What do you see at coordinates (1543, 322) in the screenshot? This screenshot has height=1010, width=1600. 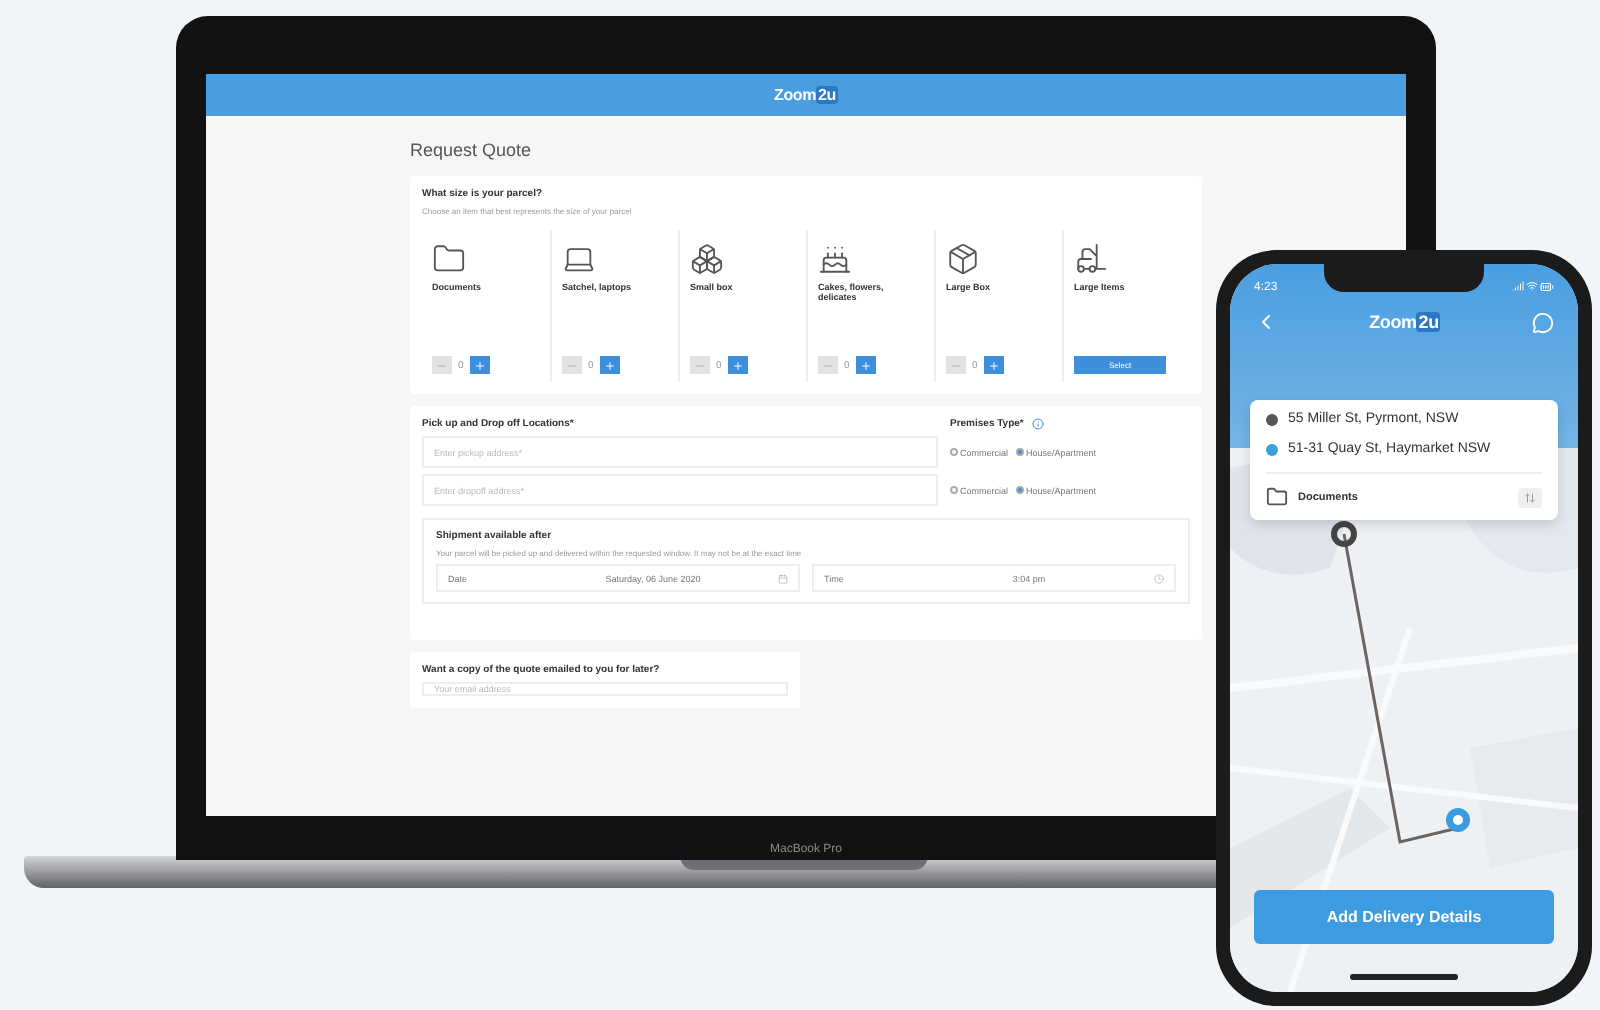 I see `chat-icon` at bounding box center [1543, 322].